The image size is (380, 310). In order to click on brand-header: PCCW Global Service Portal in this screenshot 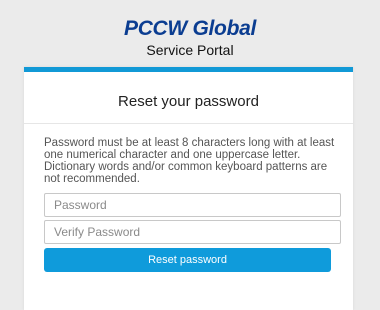, I will do `click(190, 38)`.